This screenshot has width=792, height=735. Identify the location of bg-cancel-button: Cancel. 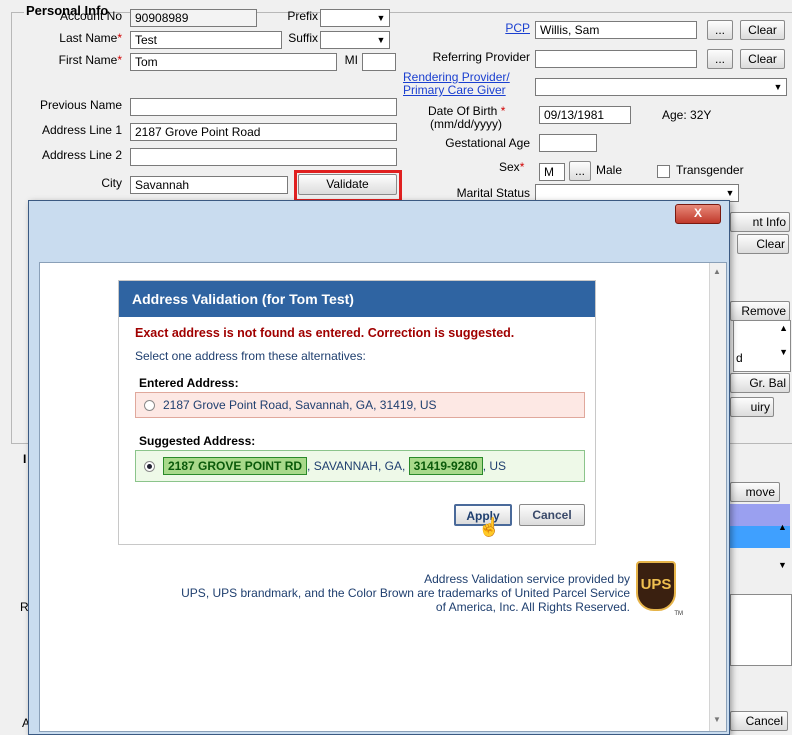
(759, 721).